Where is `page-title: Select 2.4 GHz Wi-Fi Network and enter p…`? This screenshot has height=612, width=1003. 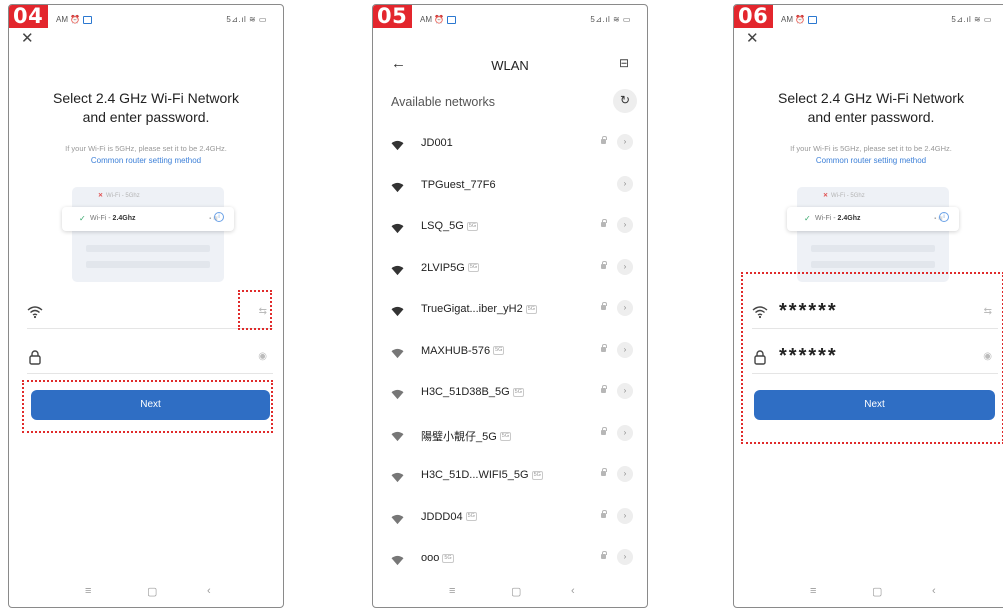 page-title: Select 2.4 GHz Wi-Fi Network and enter p… is located at coordinates (868, 108).